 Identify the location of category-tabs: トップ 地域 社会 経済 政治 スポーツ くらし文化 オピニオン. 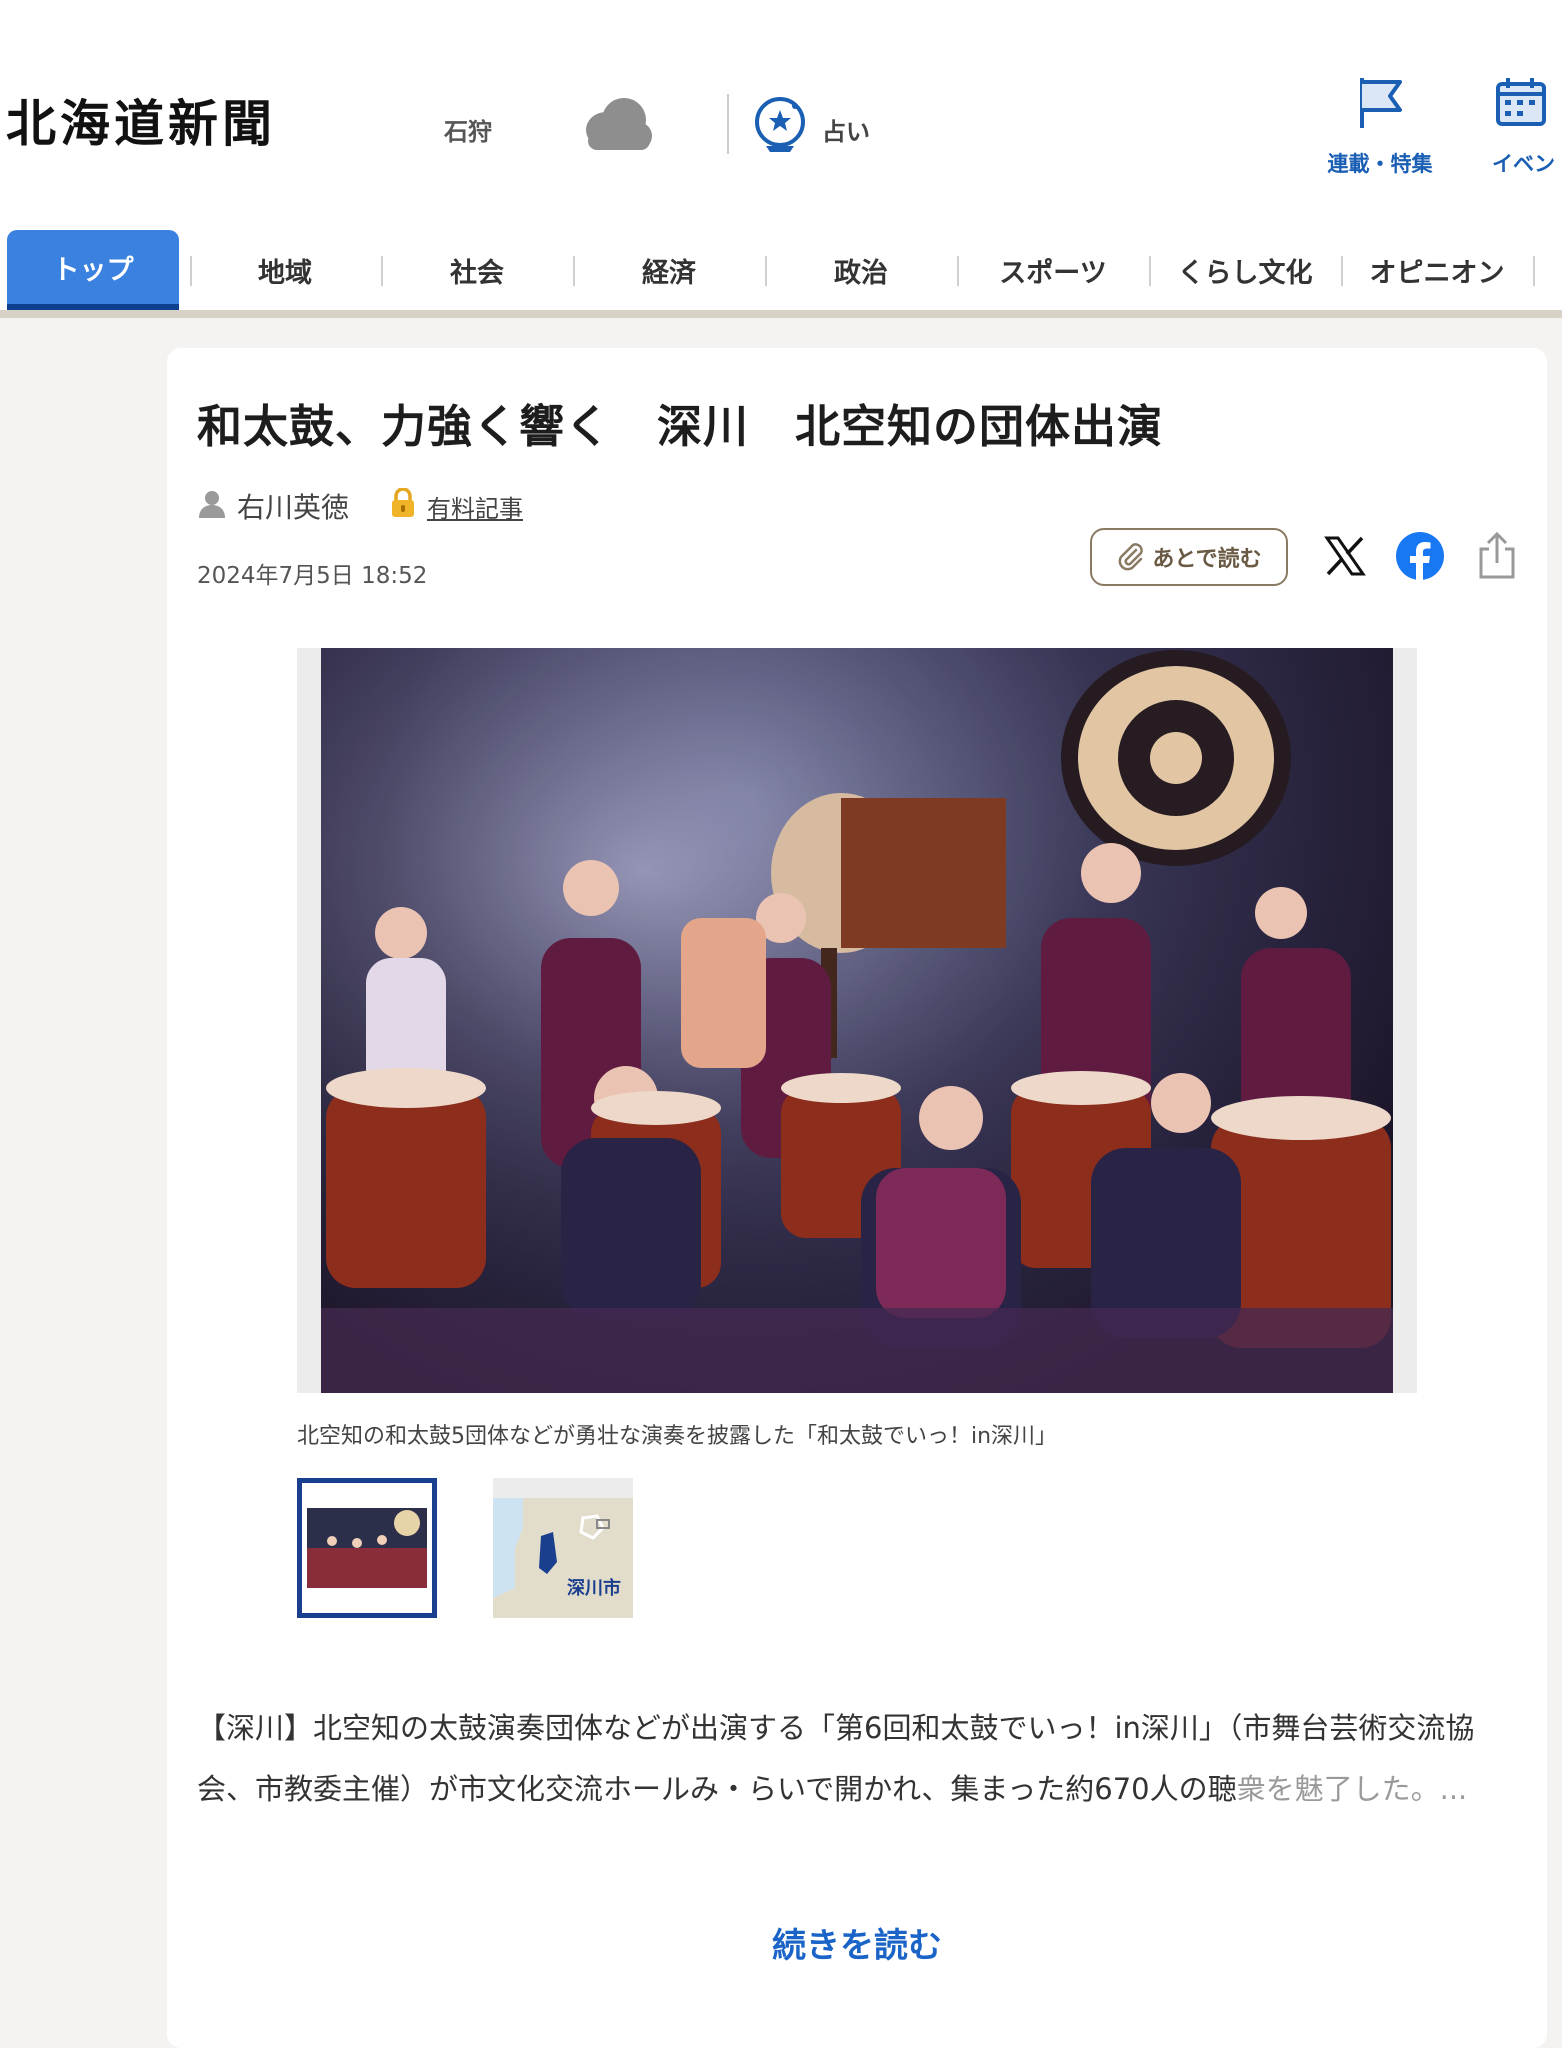
(781, 270).